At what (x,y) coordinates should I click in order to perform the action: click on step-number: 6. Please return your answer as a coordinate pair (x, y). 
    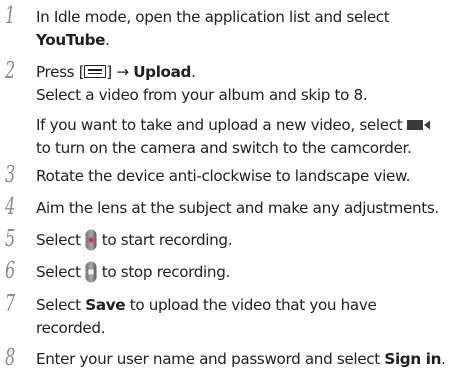
    Looking at the image, I should click on (10, 271).